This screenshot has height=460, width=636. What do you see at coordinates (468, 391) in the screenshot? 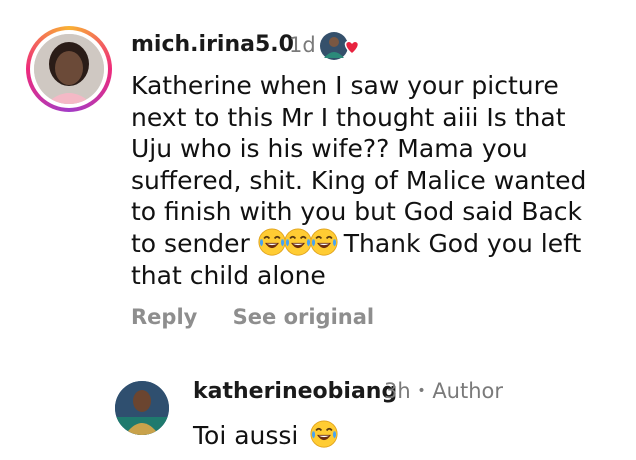
I see `author-label: Author` at bounding box center [468, 391].